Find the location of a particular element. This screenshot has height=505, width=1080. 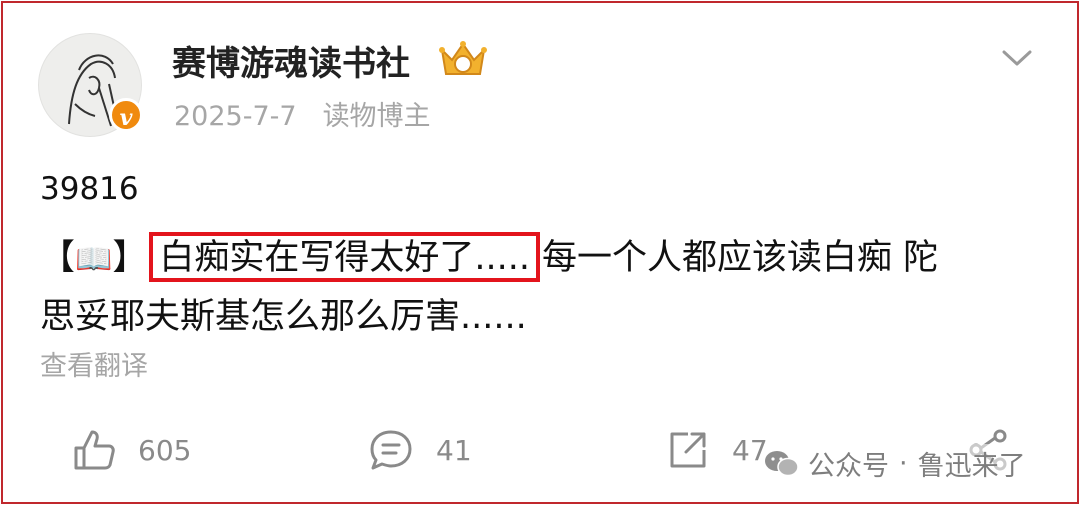

wechat-icon is located at coordinates (782, 463).